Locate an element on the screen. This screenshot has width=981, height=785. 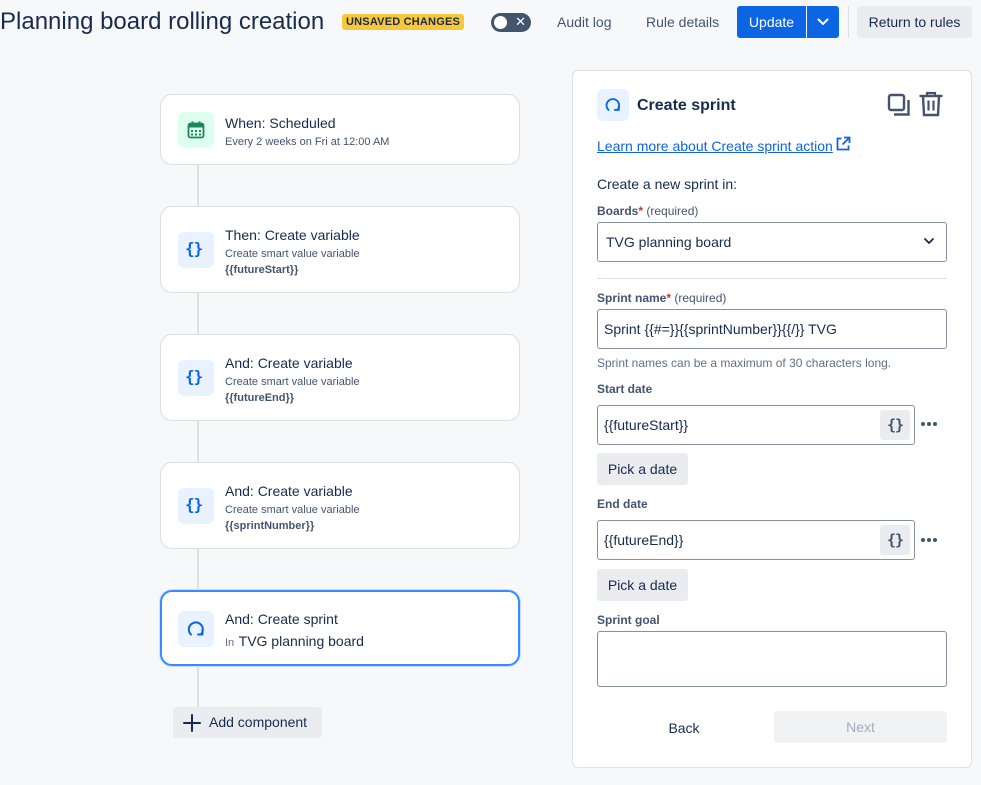
trigger-title: When: Scheduled is located at coordinates (280, 123).